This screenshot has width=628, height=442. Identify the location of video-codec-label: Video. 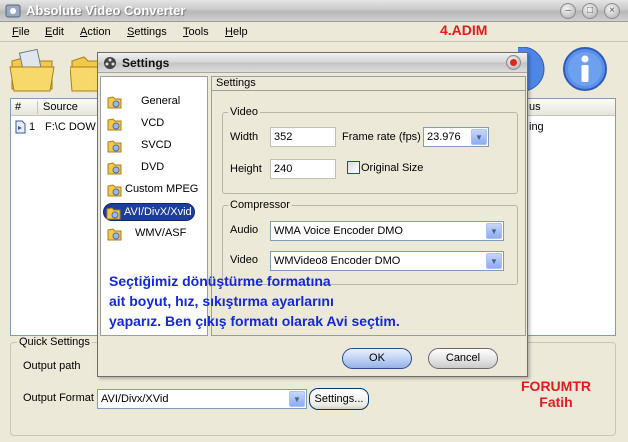
(244, 260).